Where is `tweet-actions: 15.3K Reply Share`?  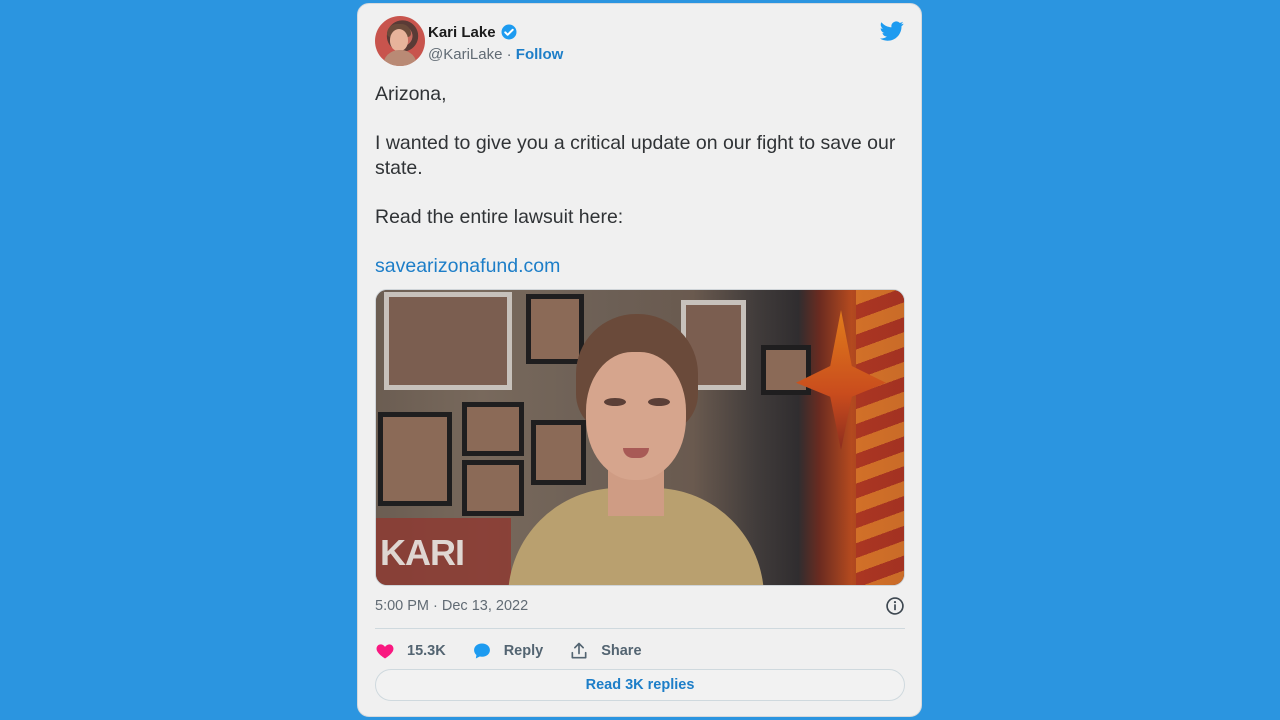 tweet-actions: 15.3K Reply Share is located at coordinates (521, 651).